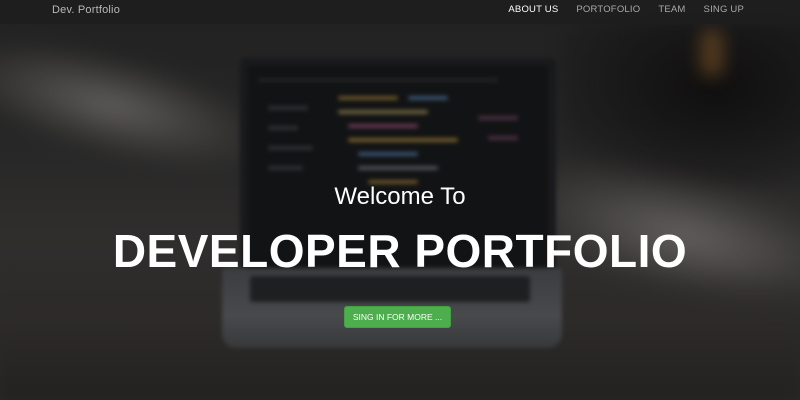  I want to click on nav-links: ABOUT US PORTOFOLIO TEAM SING UP, so click(626, 9).